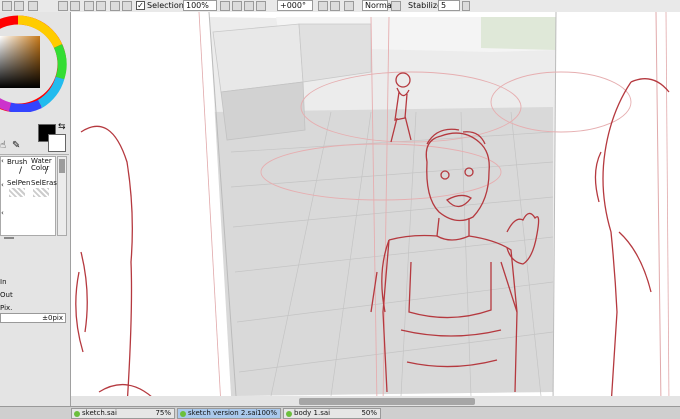 The height and width of the screenshot is (419, 680). I want to click on rotate-reset-icon, so click(349, 6).